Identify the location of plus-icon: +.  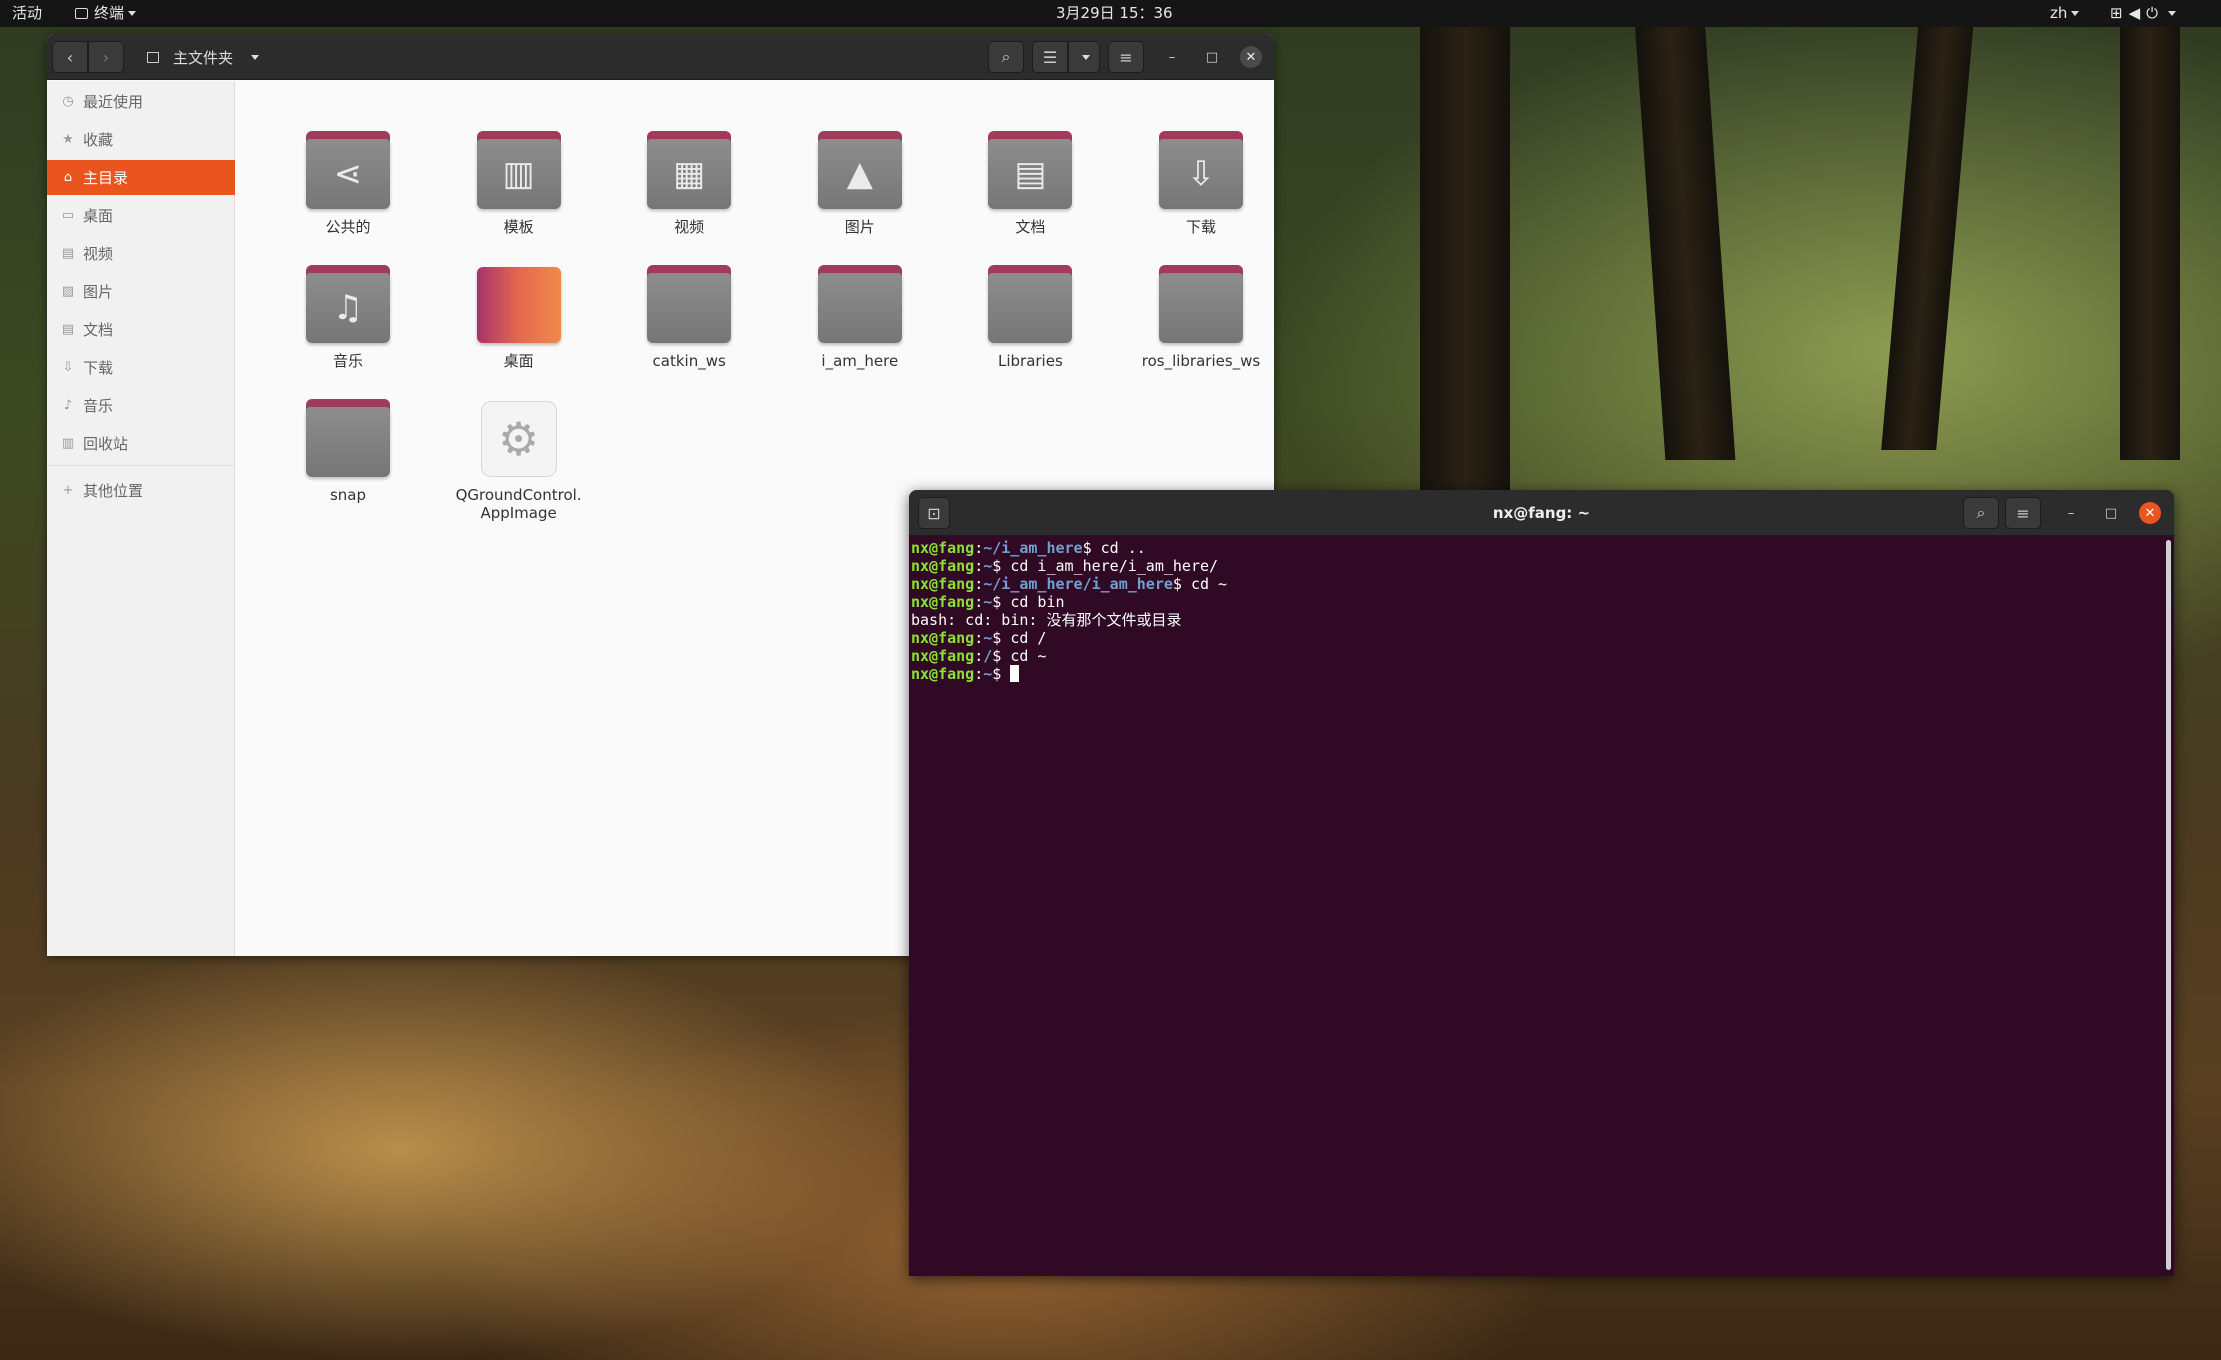
(68, 490).